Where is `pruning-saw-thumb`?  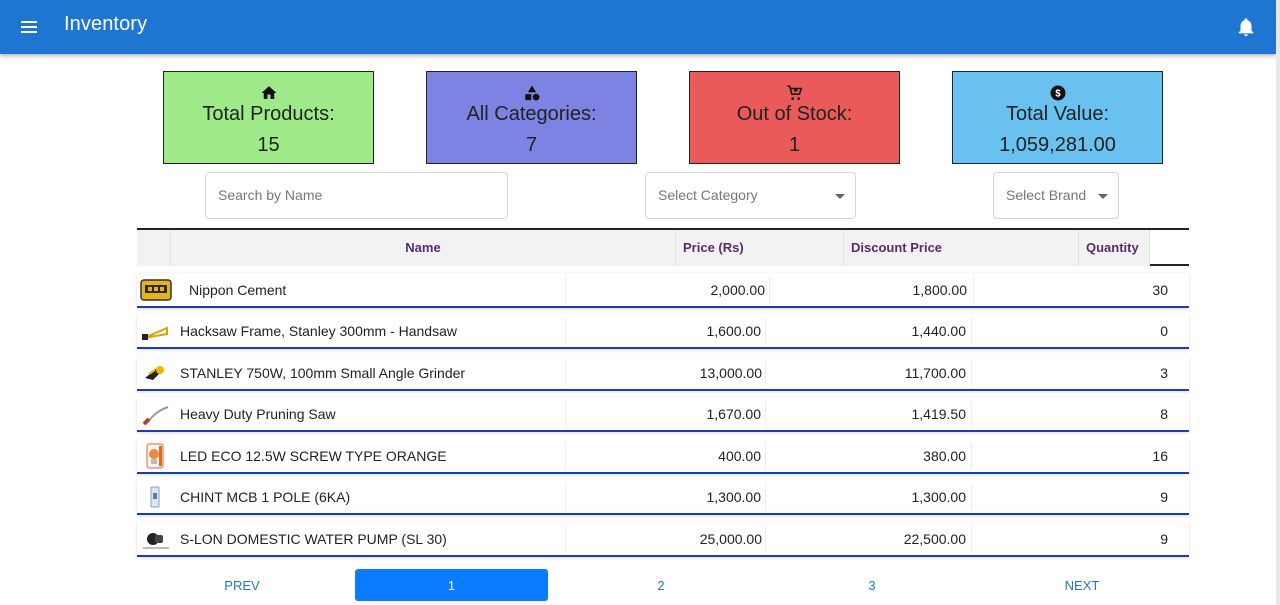
pruning-saw-thumb is located at coordinates (156, 414).